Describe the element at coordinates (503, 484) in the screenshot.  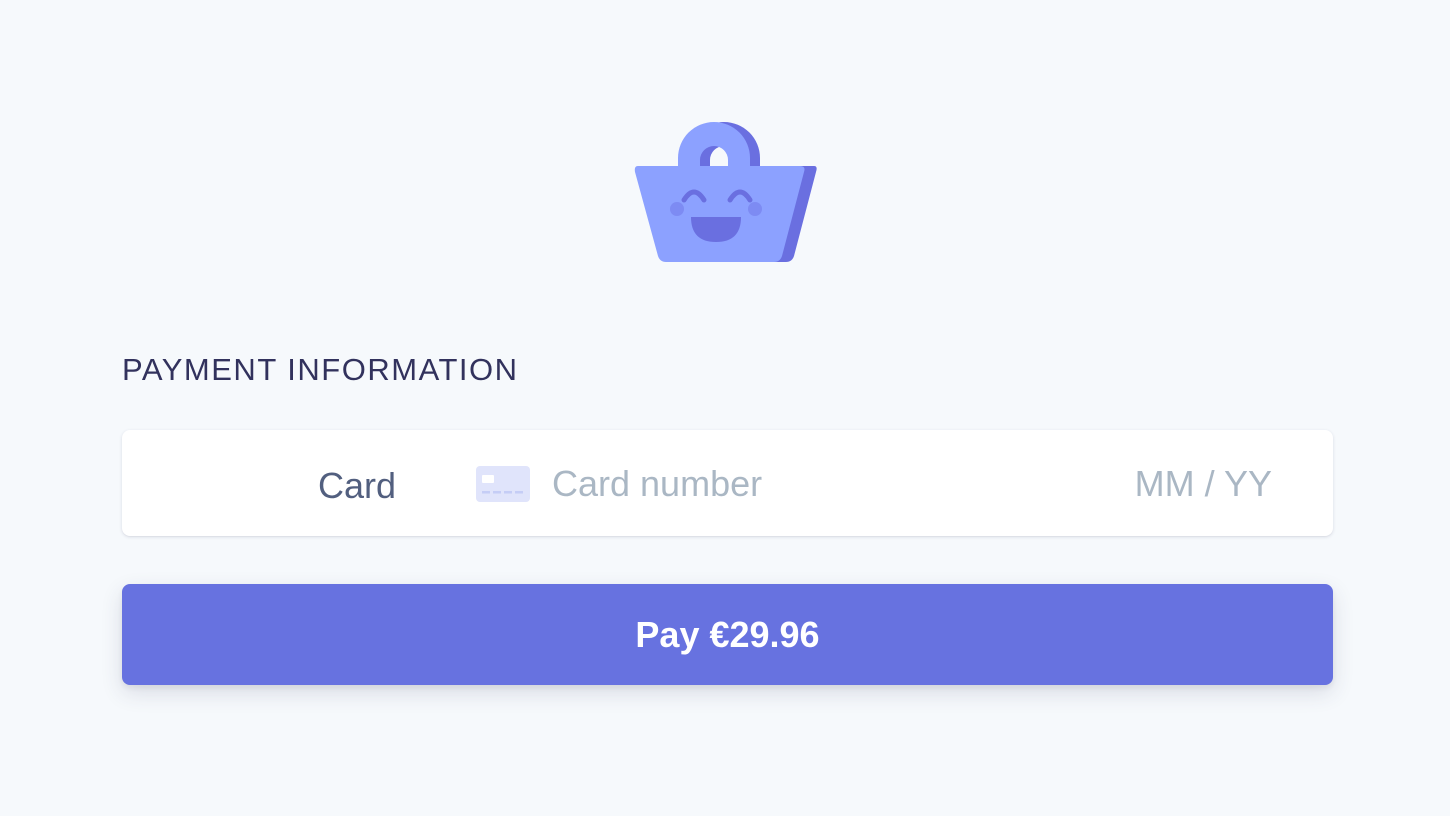
I see `credit-card-icon` at that location.